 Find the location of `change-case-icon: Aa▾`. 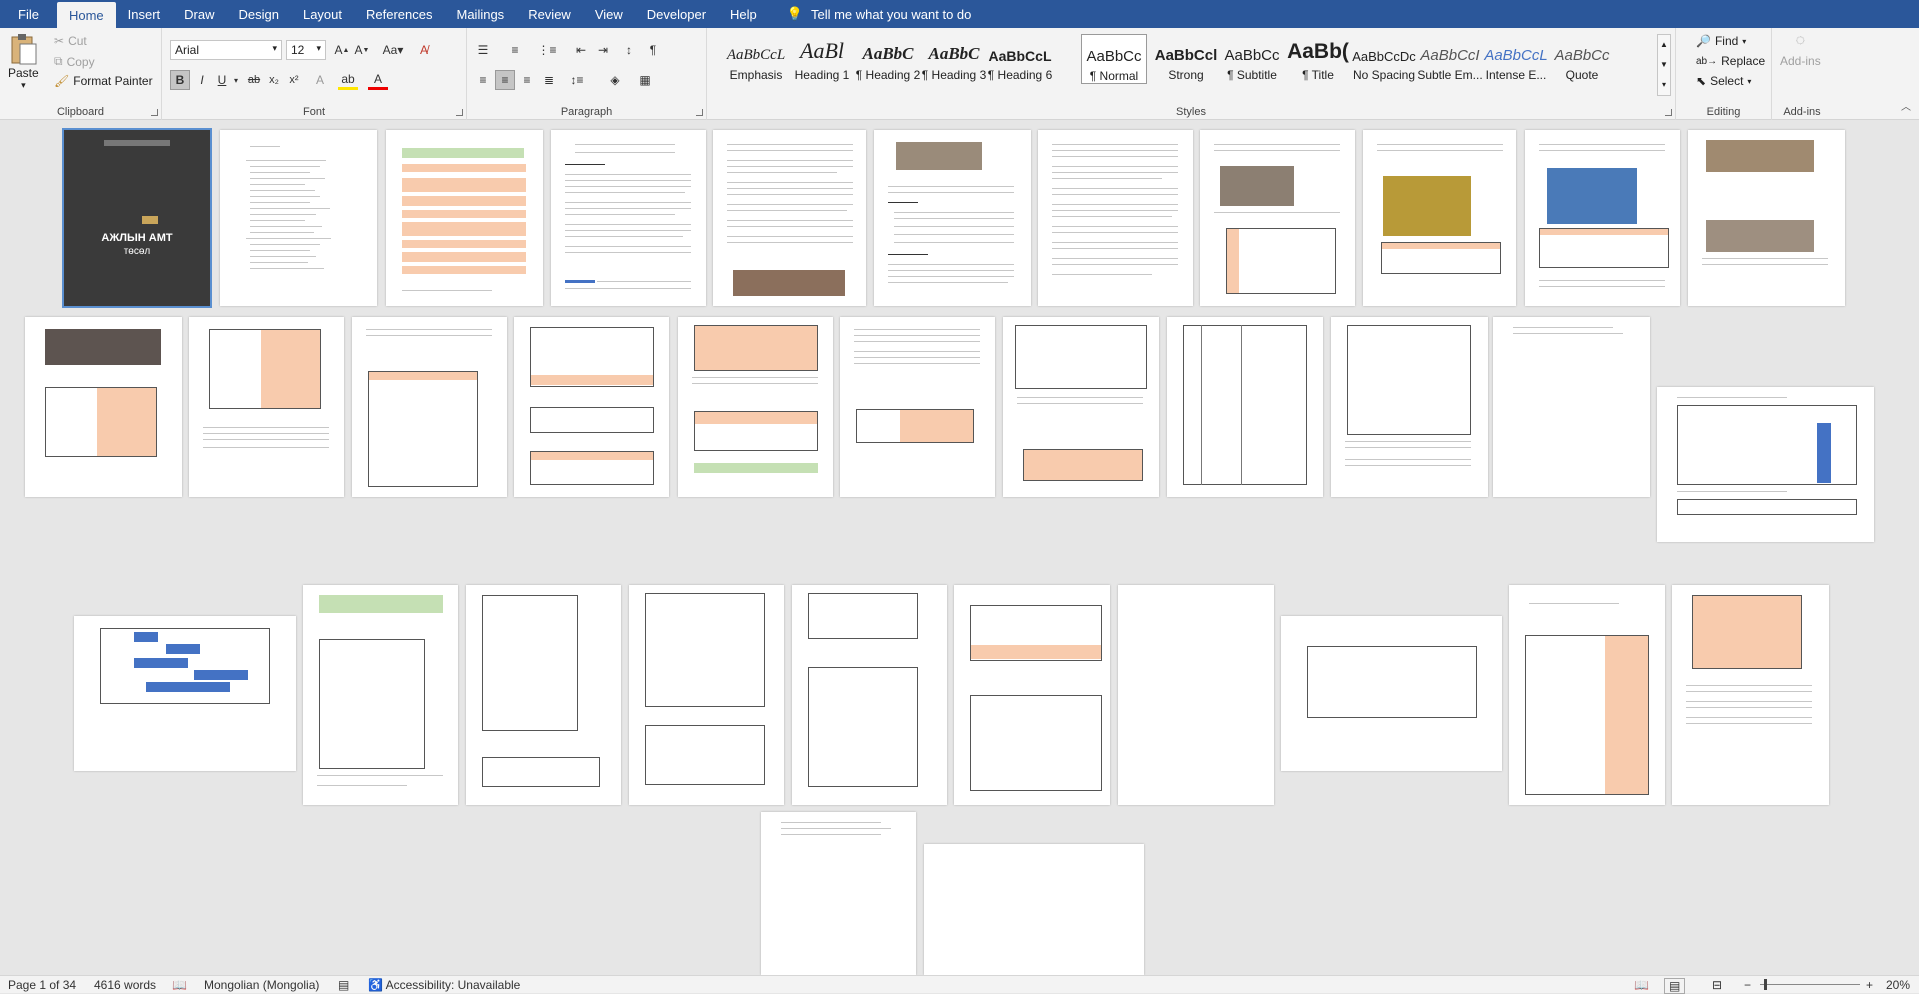

change-case-icon: Aa▾ is located at coordinates (393, 50).